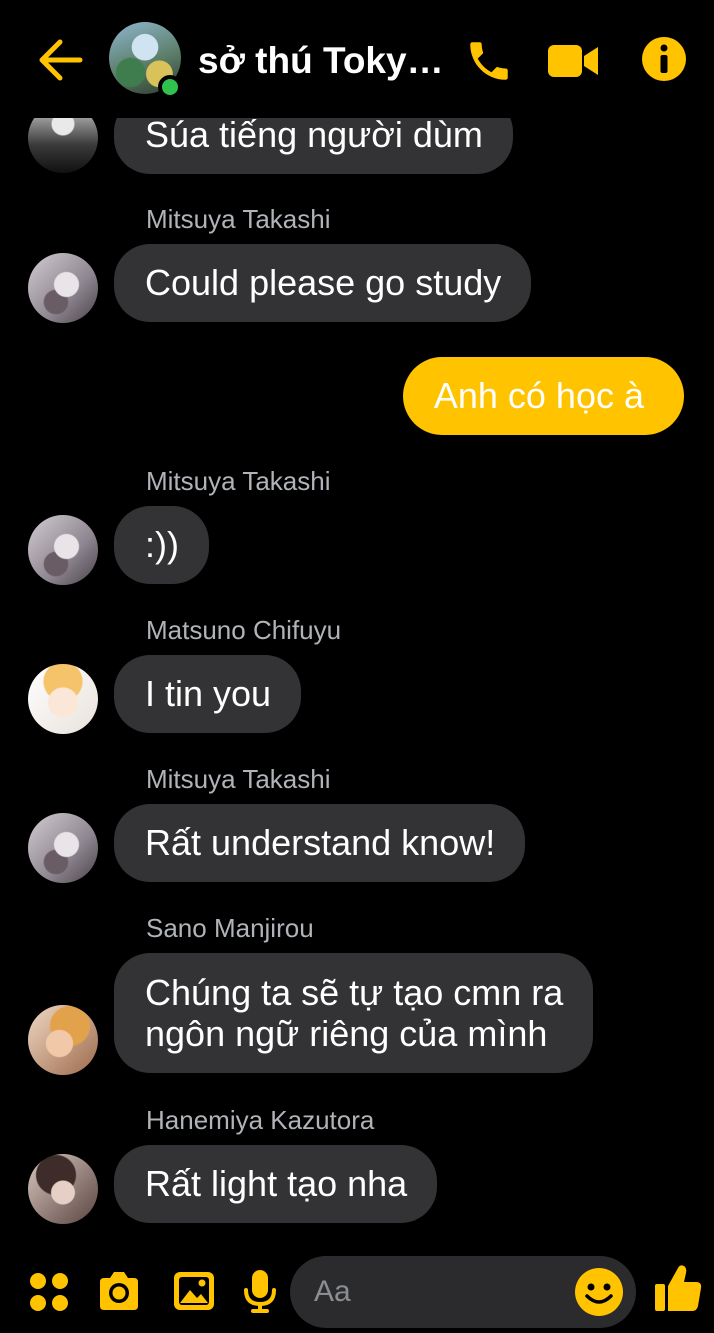 This screenshot has height=1333, width=714. I want to click on info-icon, so click(664, 59).